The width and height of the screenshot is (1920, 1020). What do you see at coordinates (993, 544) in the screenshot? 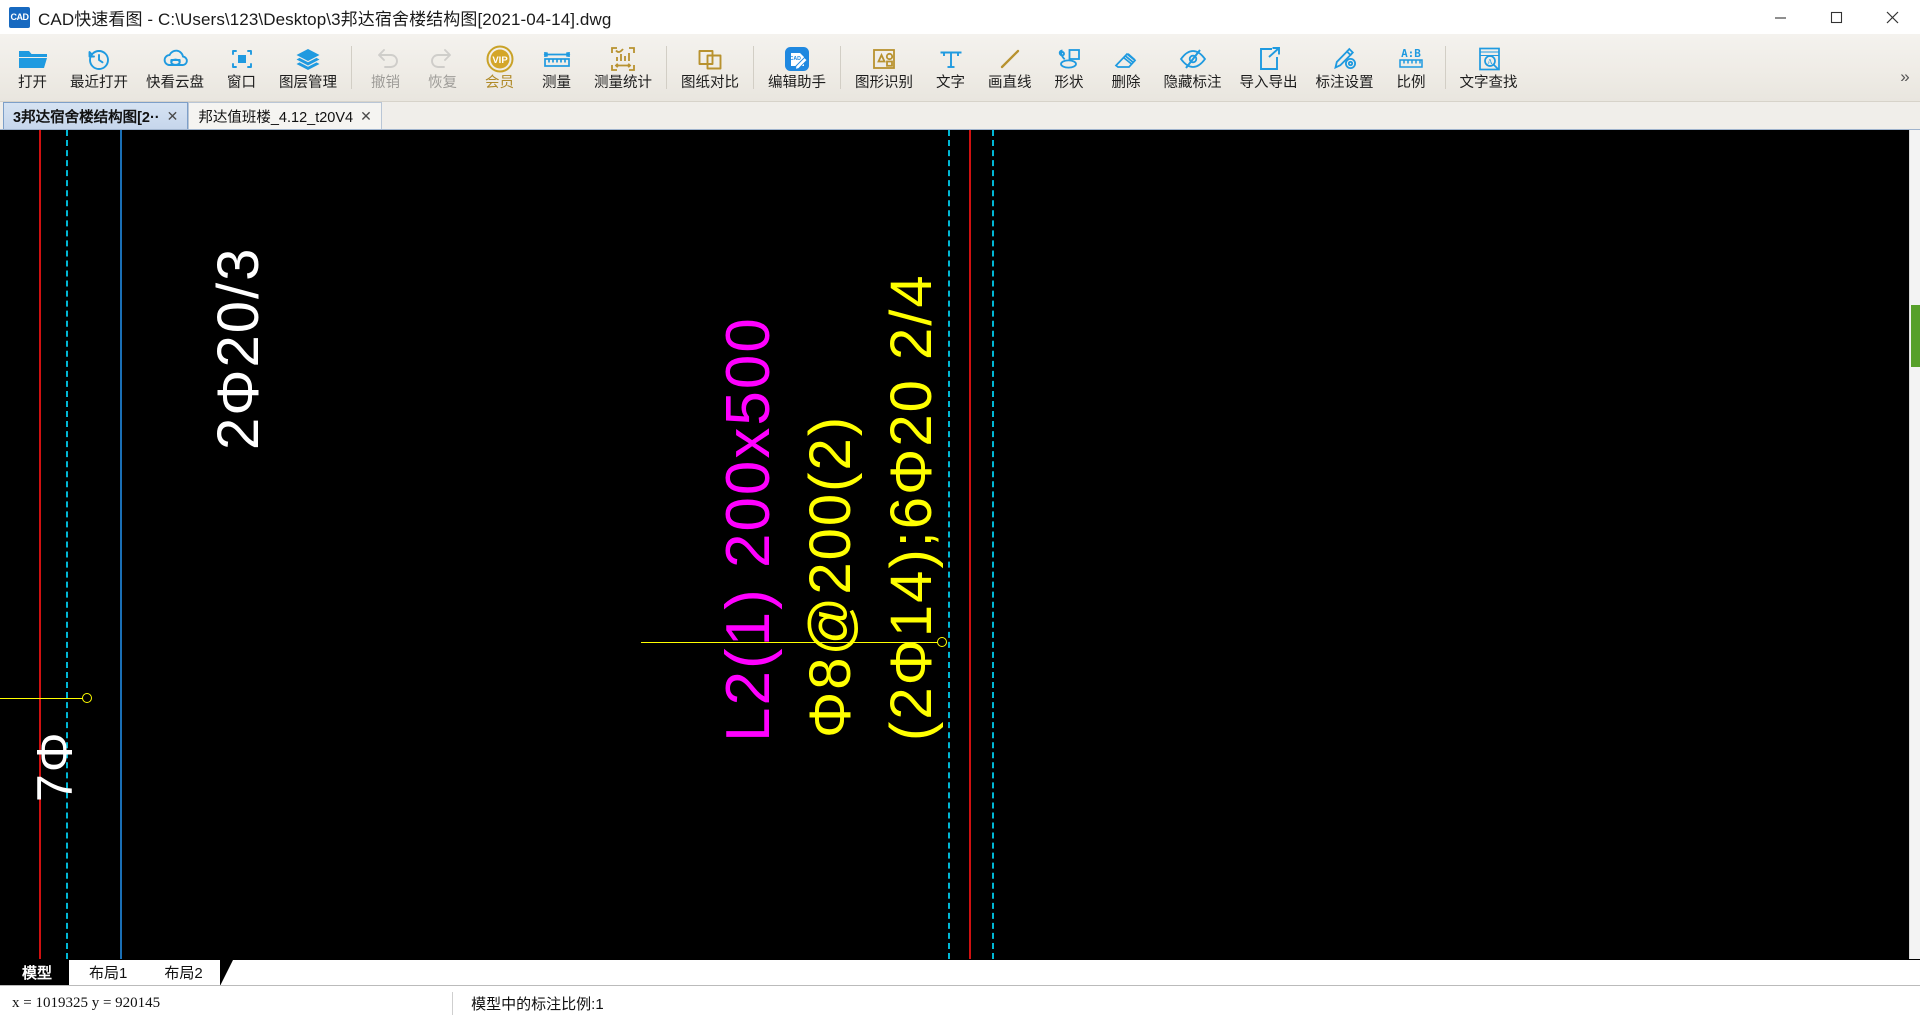
I see `grid-line-cyan-d` at bounding box center [993, 544].